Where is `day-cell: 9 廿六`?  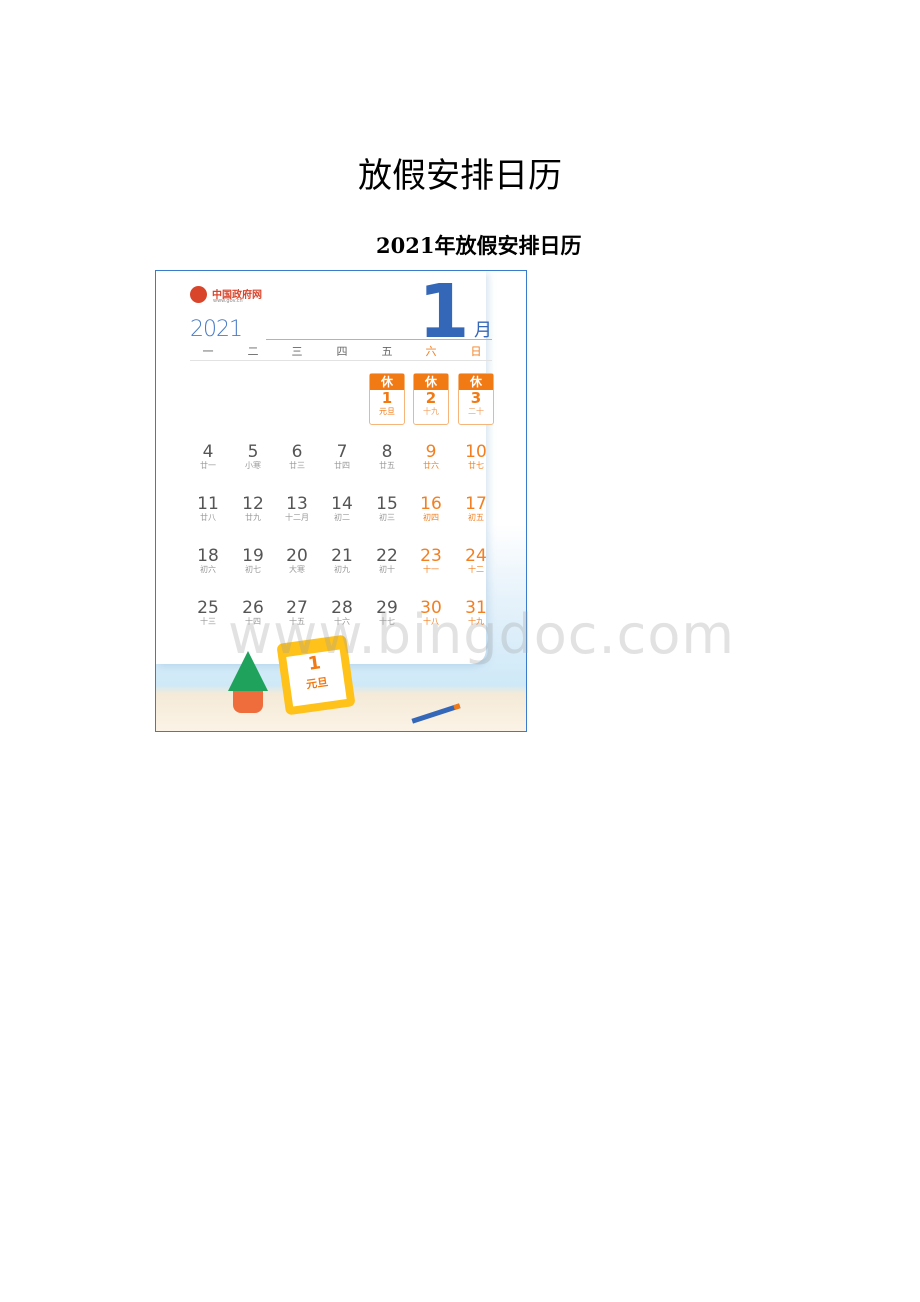
day-cell: 9 廿六 is located at coordinates (431, 457).